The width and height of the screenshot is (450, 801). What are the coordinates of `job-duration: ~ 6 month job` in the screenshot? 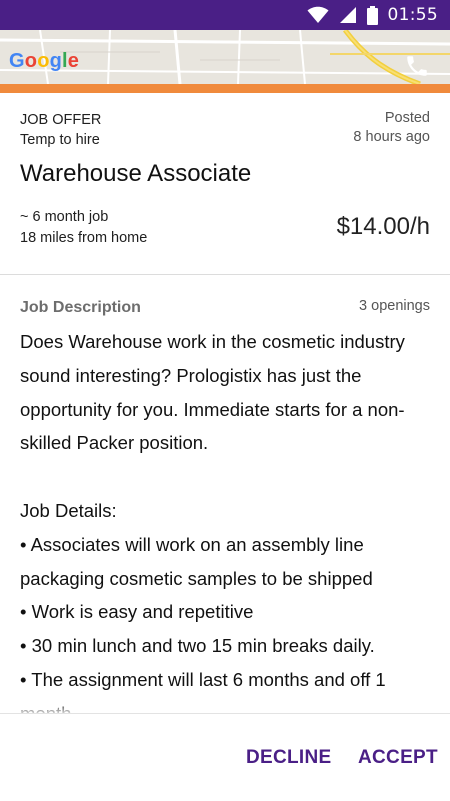 It's located at (64, 217).